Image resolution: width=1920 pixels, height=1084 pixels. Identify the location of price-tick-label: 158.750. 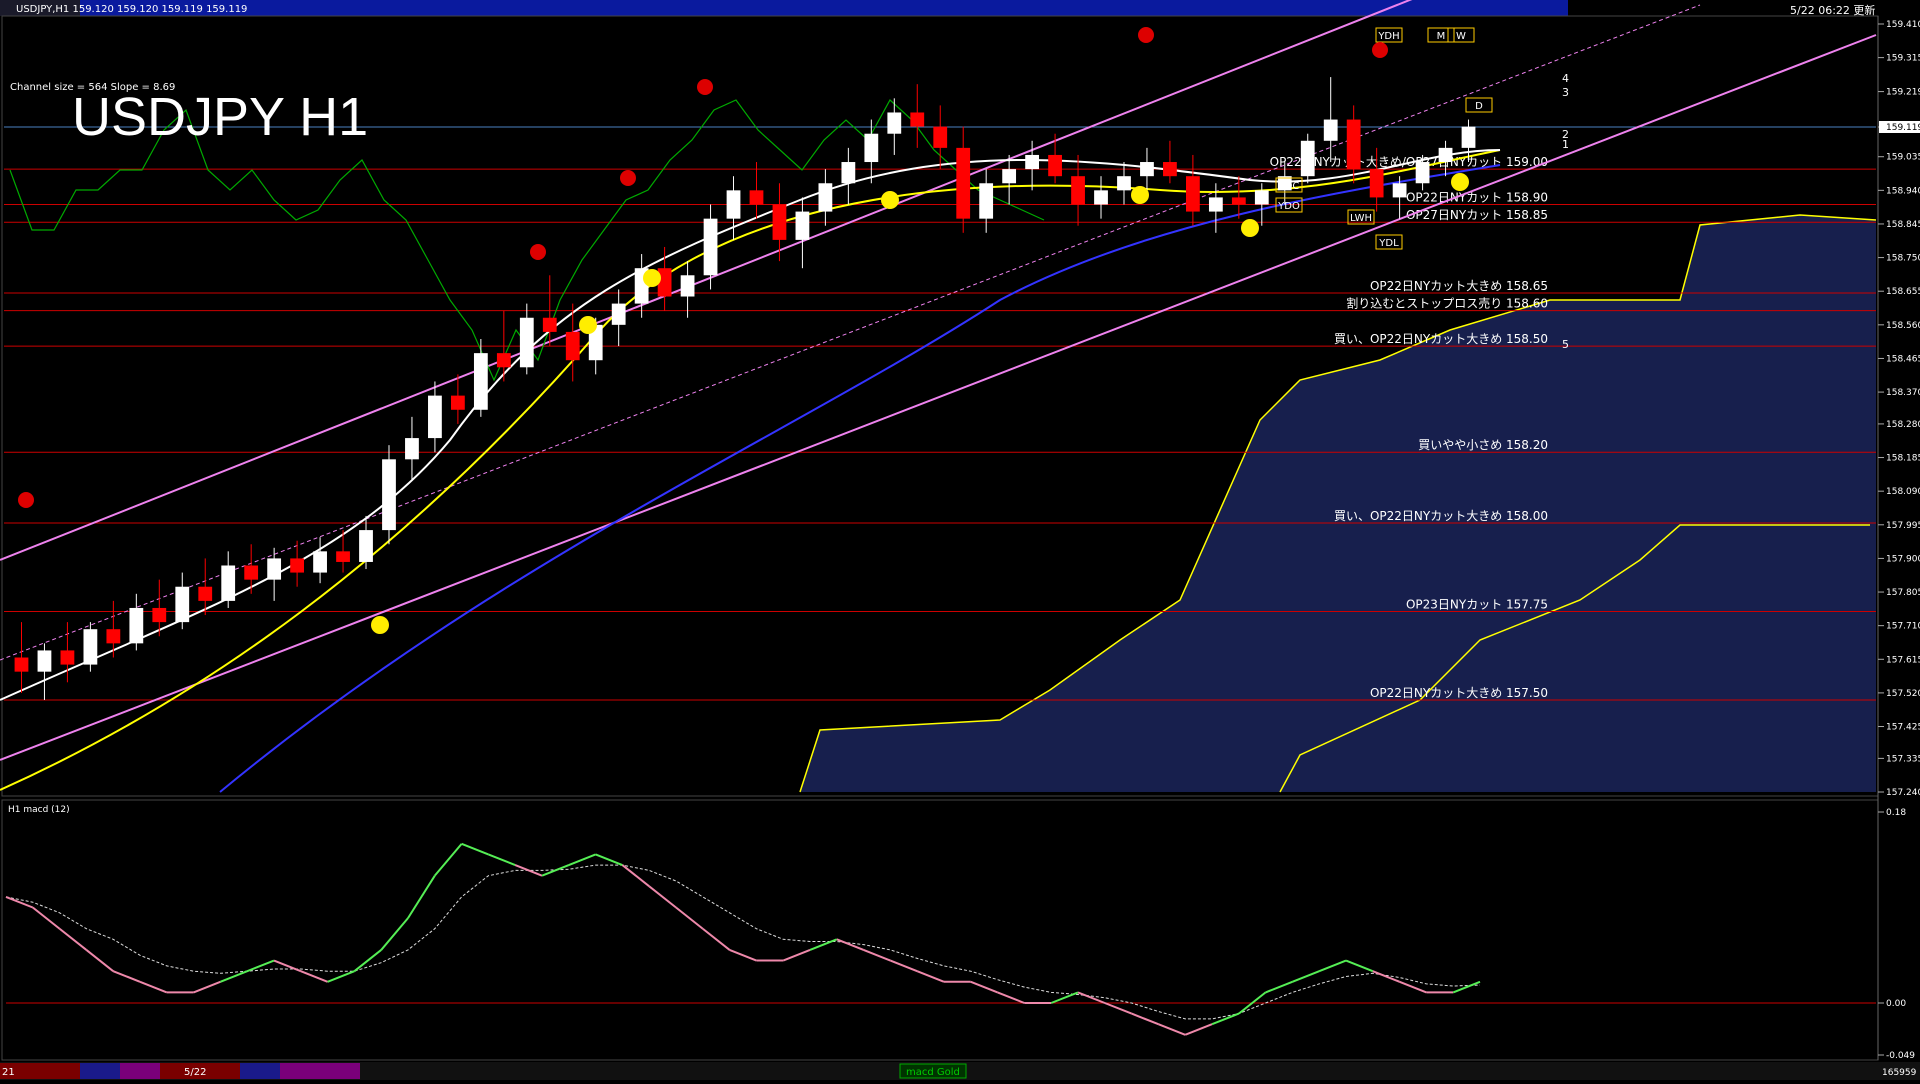
(1903, 259).